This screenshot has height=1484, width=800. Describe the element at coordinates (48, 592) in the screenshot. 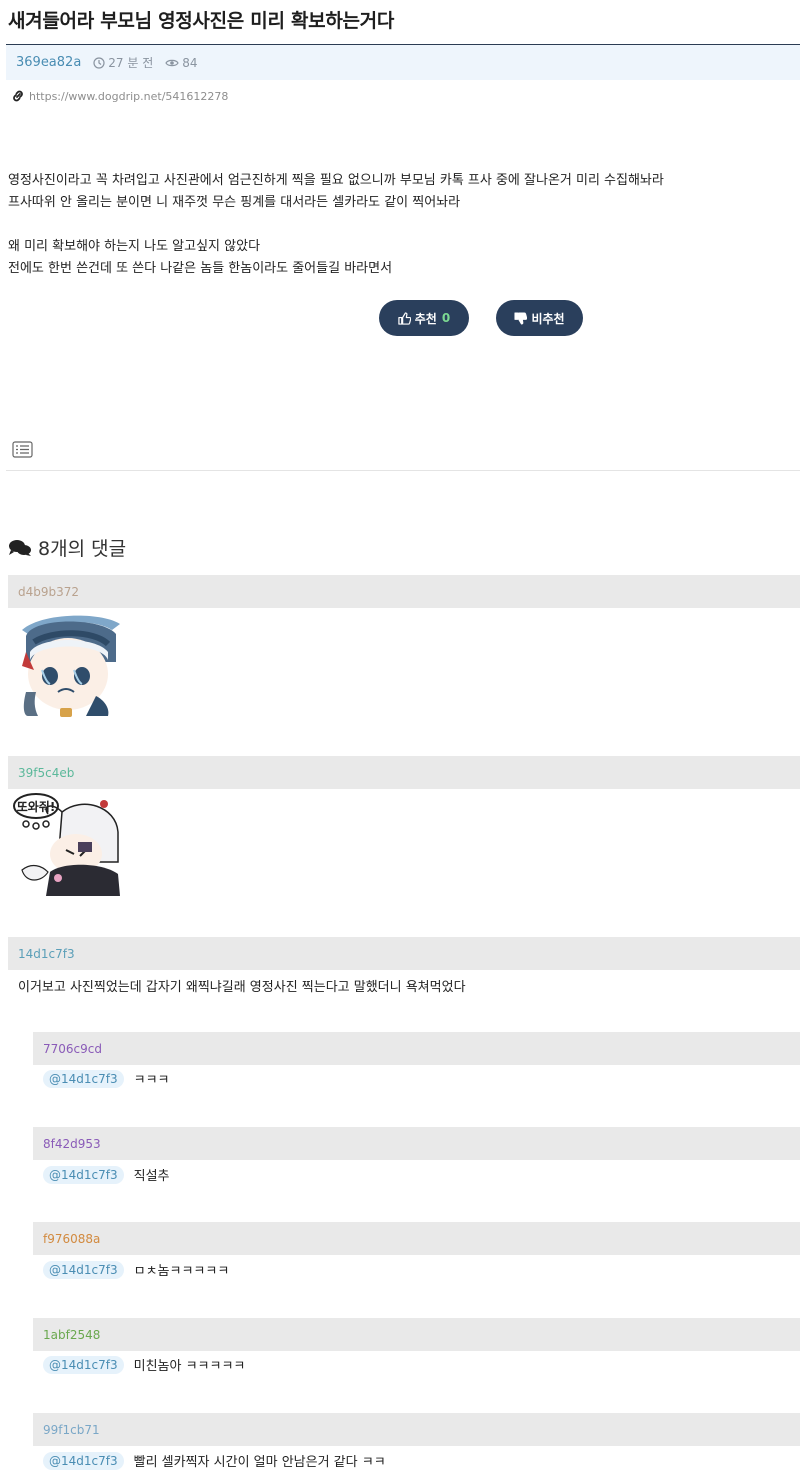

I see `comment-author: d4b9b372` at that location.